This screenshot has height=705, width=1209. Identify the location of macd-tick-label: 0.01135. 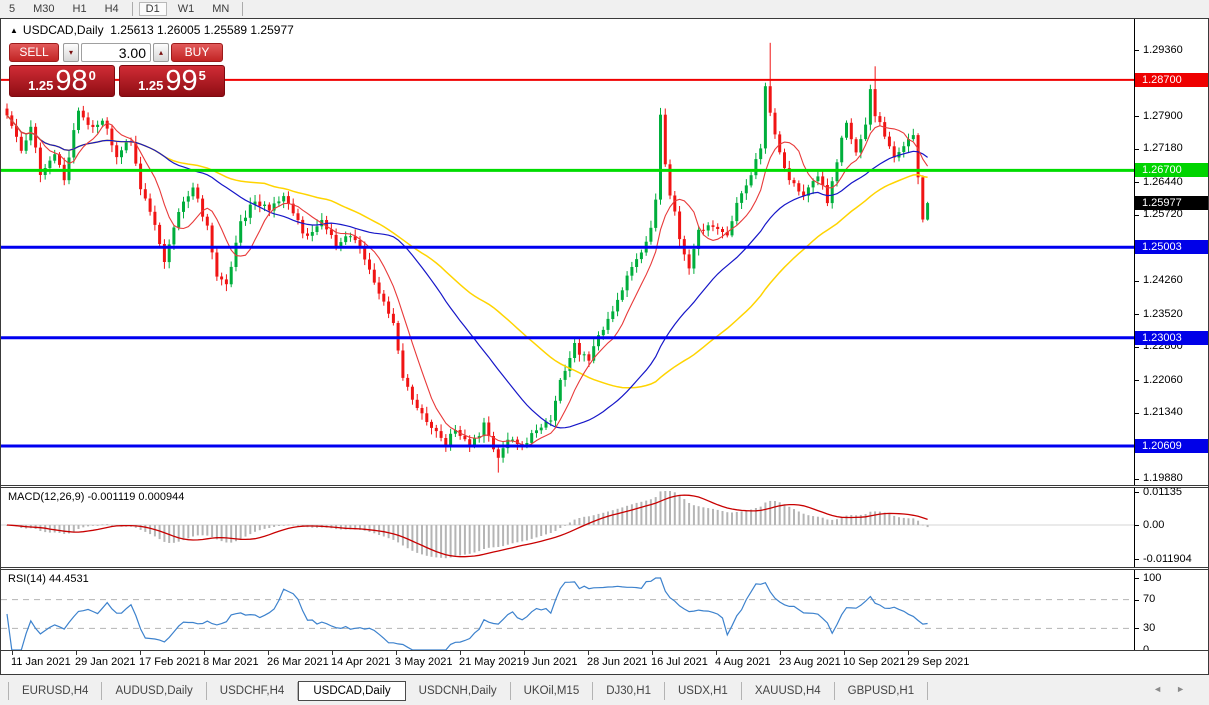
(1162, 493).